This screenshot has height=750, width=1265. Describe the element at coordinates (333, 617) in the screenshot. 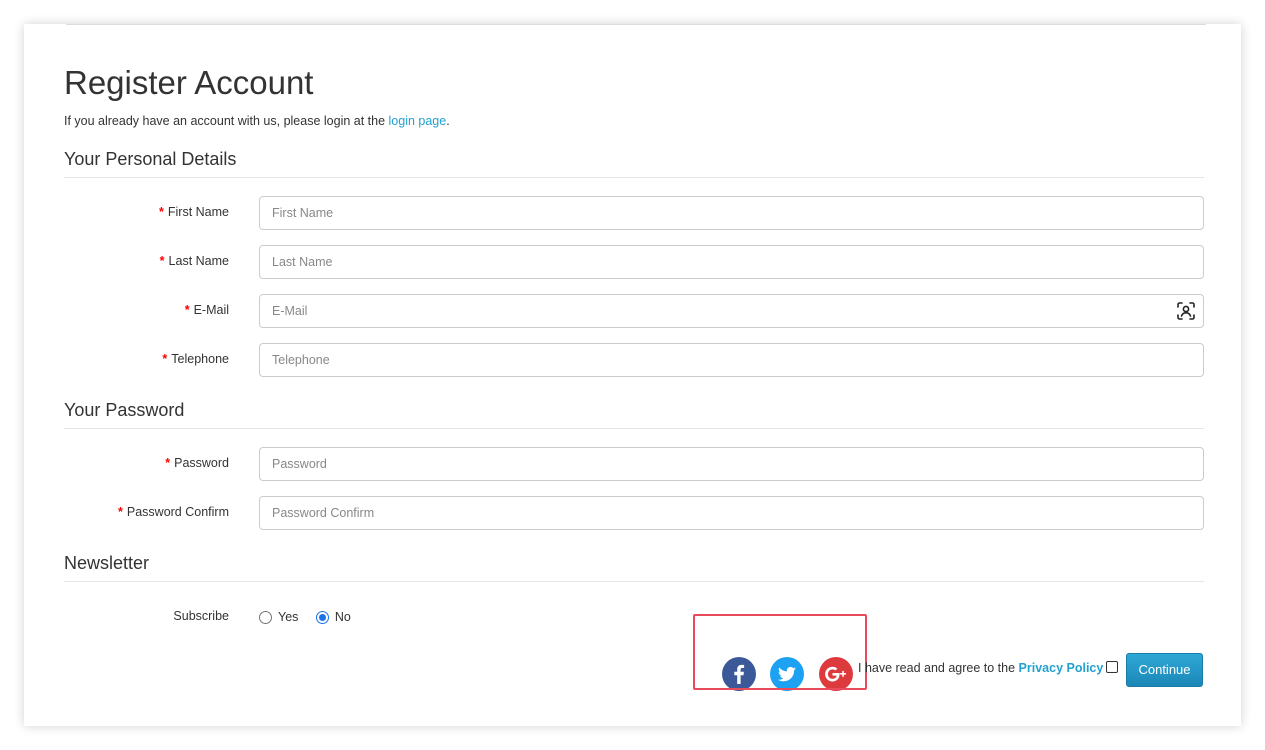

I see `subscribe-no-option: No` at that location.